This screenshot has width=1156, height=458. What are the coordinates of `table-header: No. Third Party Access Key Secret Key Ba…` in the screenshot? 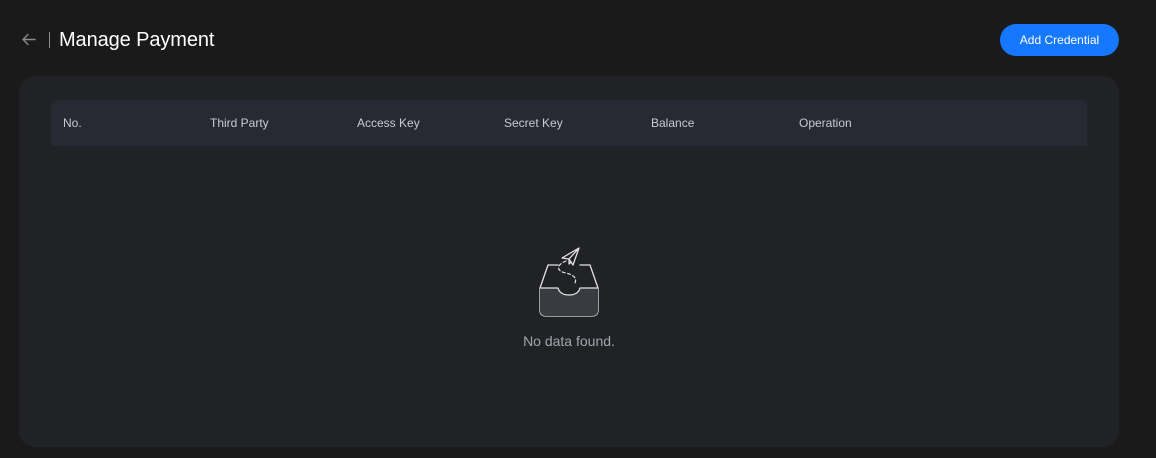 It's located at (569, 123).